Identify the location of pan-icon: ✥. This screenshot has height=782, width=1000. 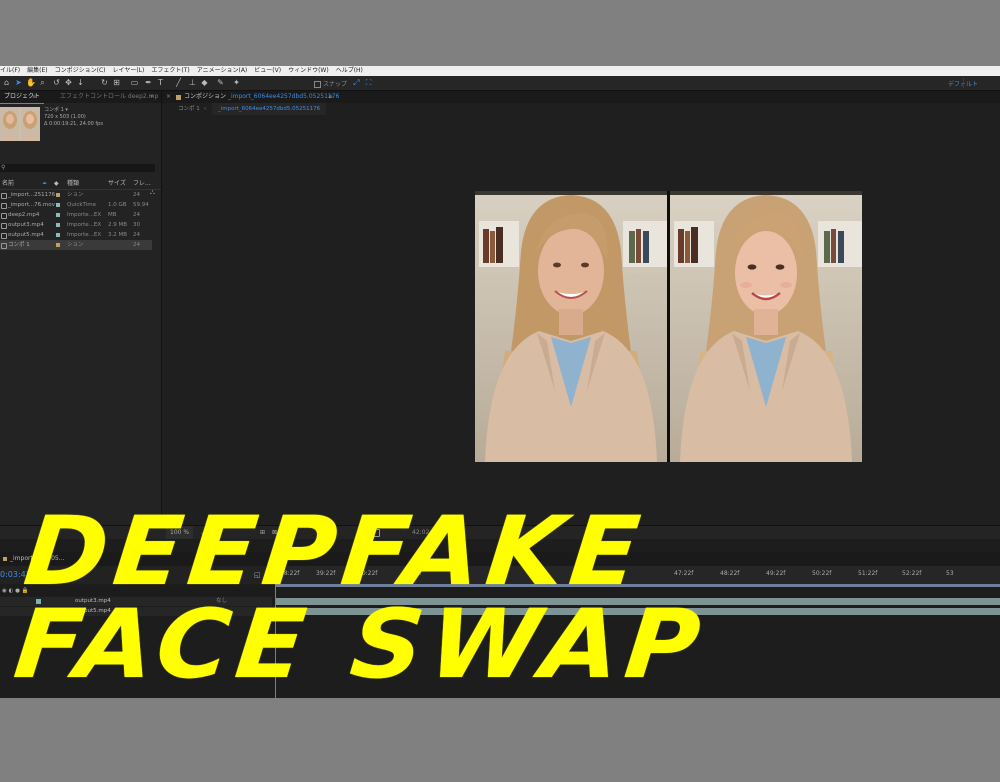
(68, 82).